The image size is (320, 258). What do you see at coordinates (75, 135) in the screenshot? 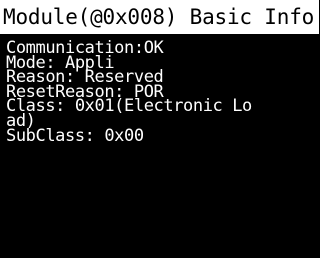
I see `subclass-line: SubClass: 0x00` at bounding box center [75, 135].